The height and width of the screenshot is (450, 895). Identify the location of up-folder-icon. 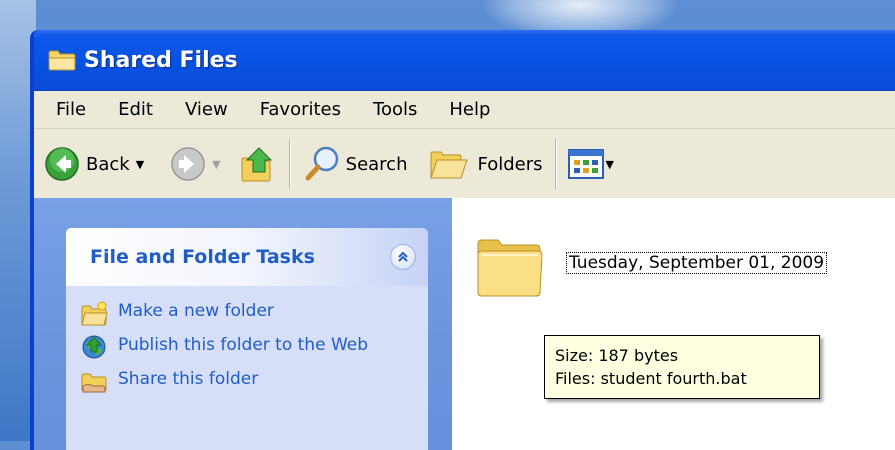
(256, 164).